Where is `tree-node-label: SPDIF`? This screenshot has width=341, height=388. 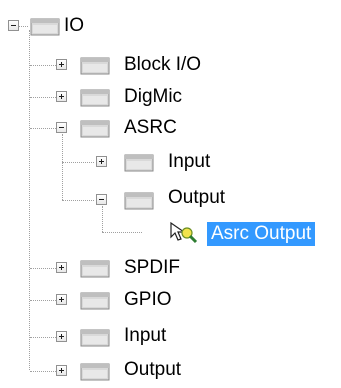 tree-node-label: SPDIF is located at coordinates (152, 268).